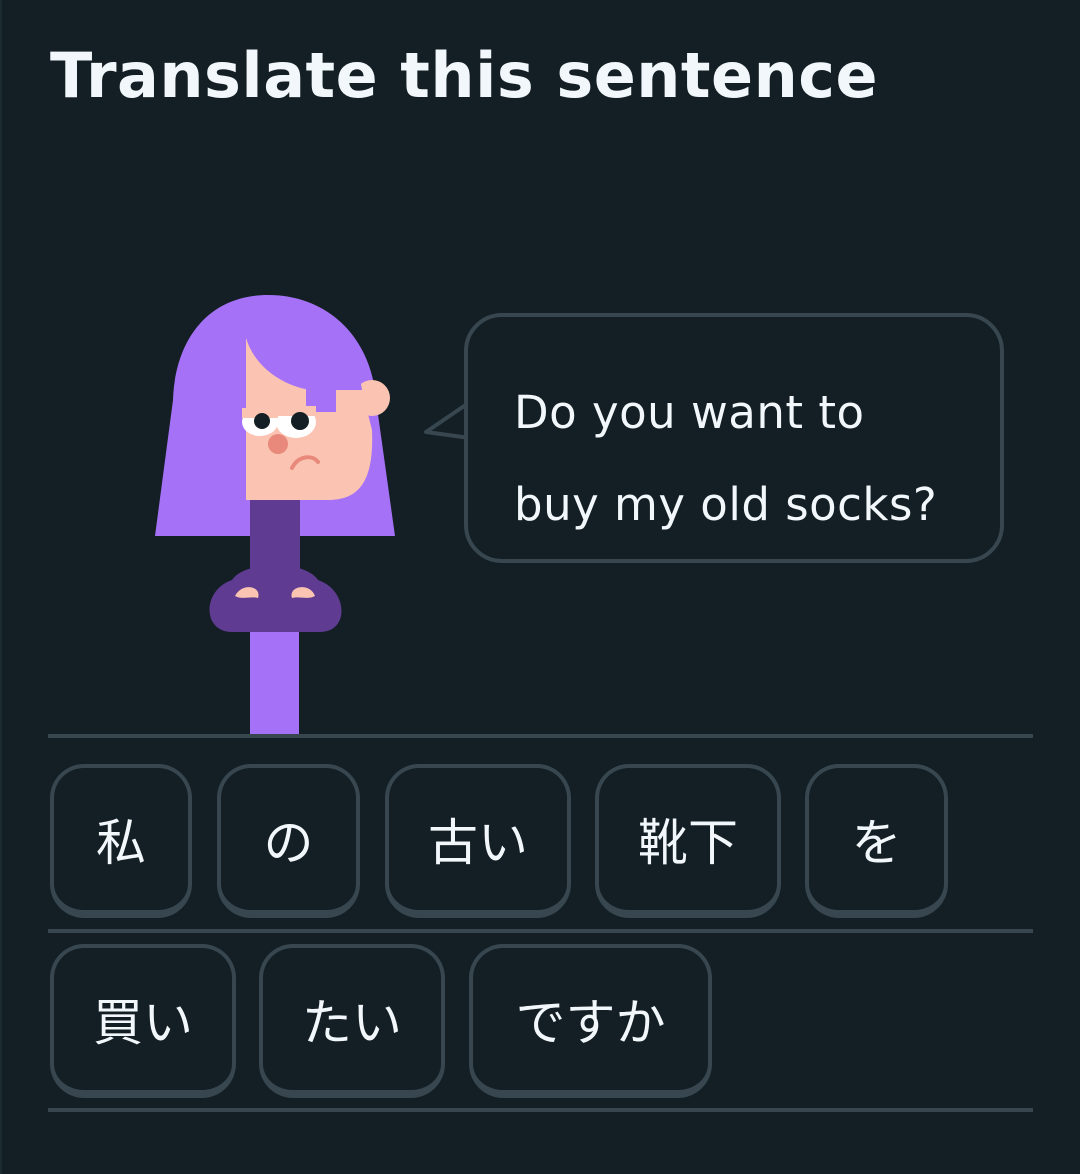  What do you see at coordinates (540, 736) in the screenshot?
I see `answer-divider-top` at bounding box center [540, 736].